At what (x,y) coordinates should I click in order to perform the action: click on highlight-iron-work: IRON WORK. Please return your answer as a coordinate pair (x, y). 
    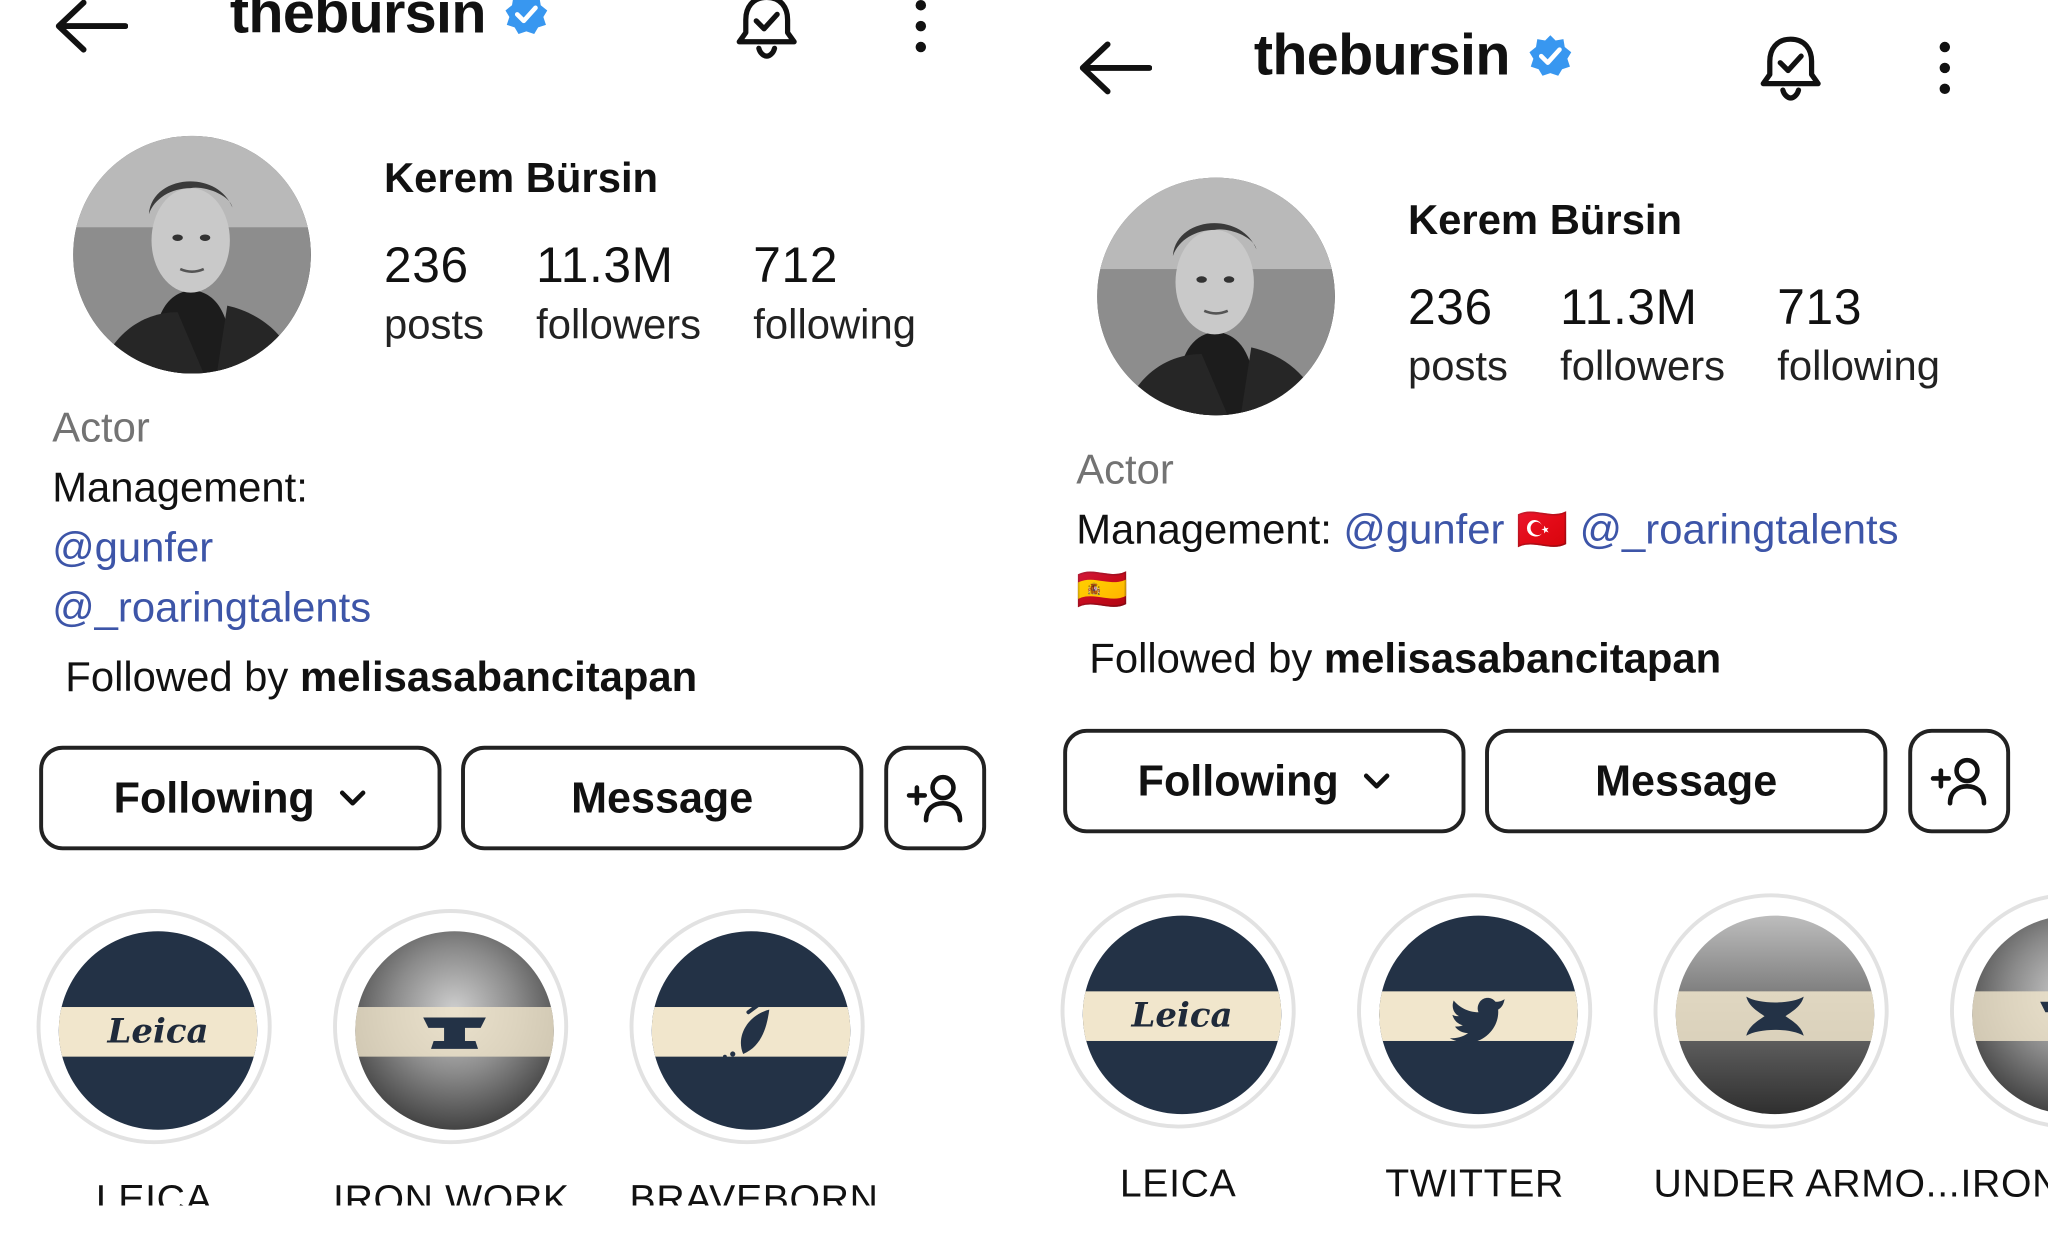
    Looking at the image, I should click on (451, 1057).